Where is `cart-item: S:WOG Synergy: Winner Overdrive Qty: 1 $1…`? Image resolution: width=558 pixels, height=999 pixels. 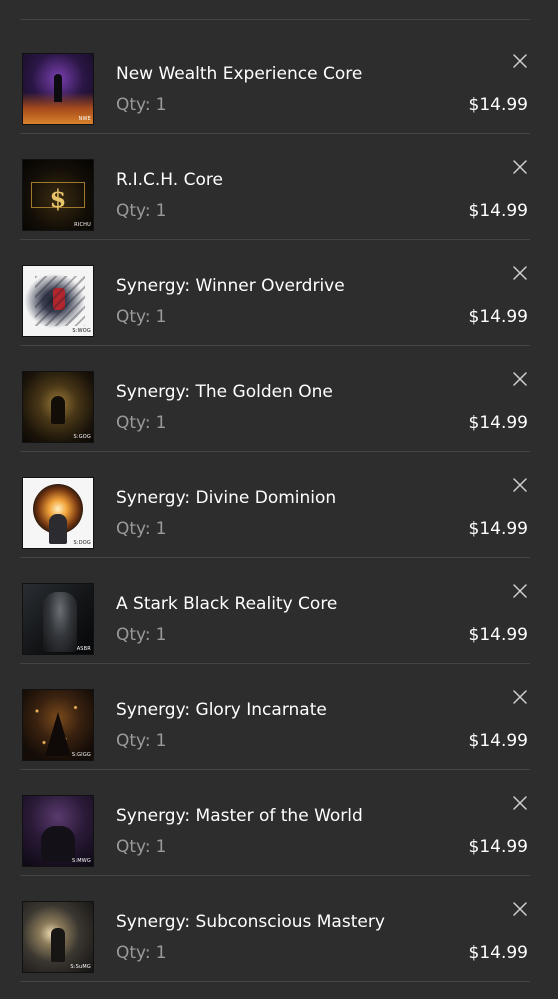 cart-item: S:WOG Synergy: Winner Overdrive Qty: 1 $1… is located at coordinates (275, 293).